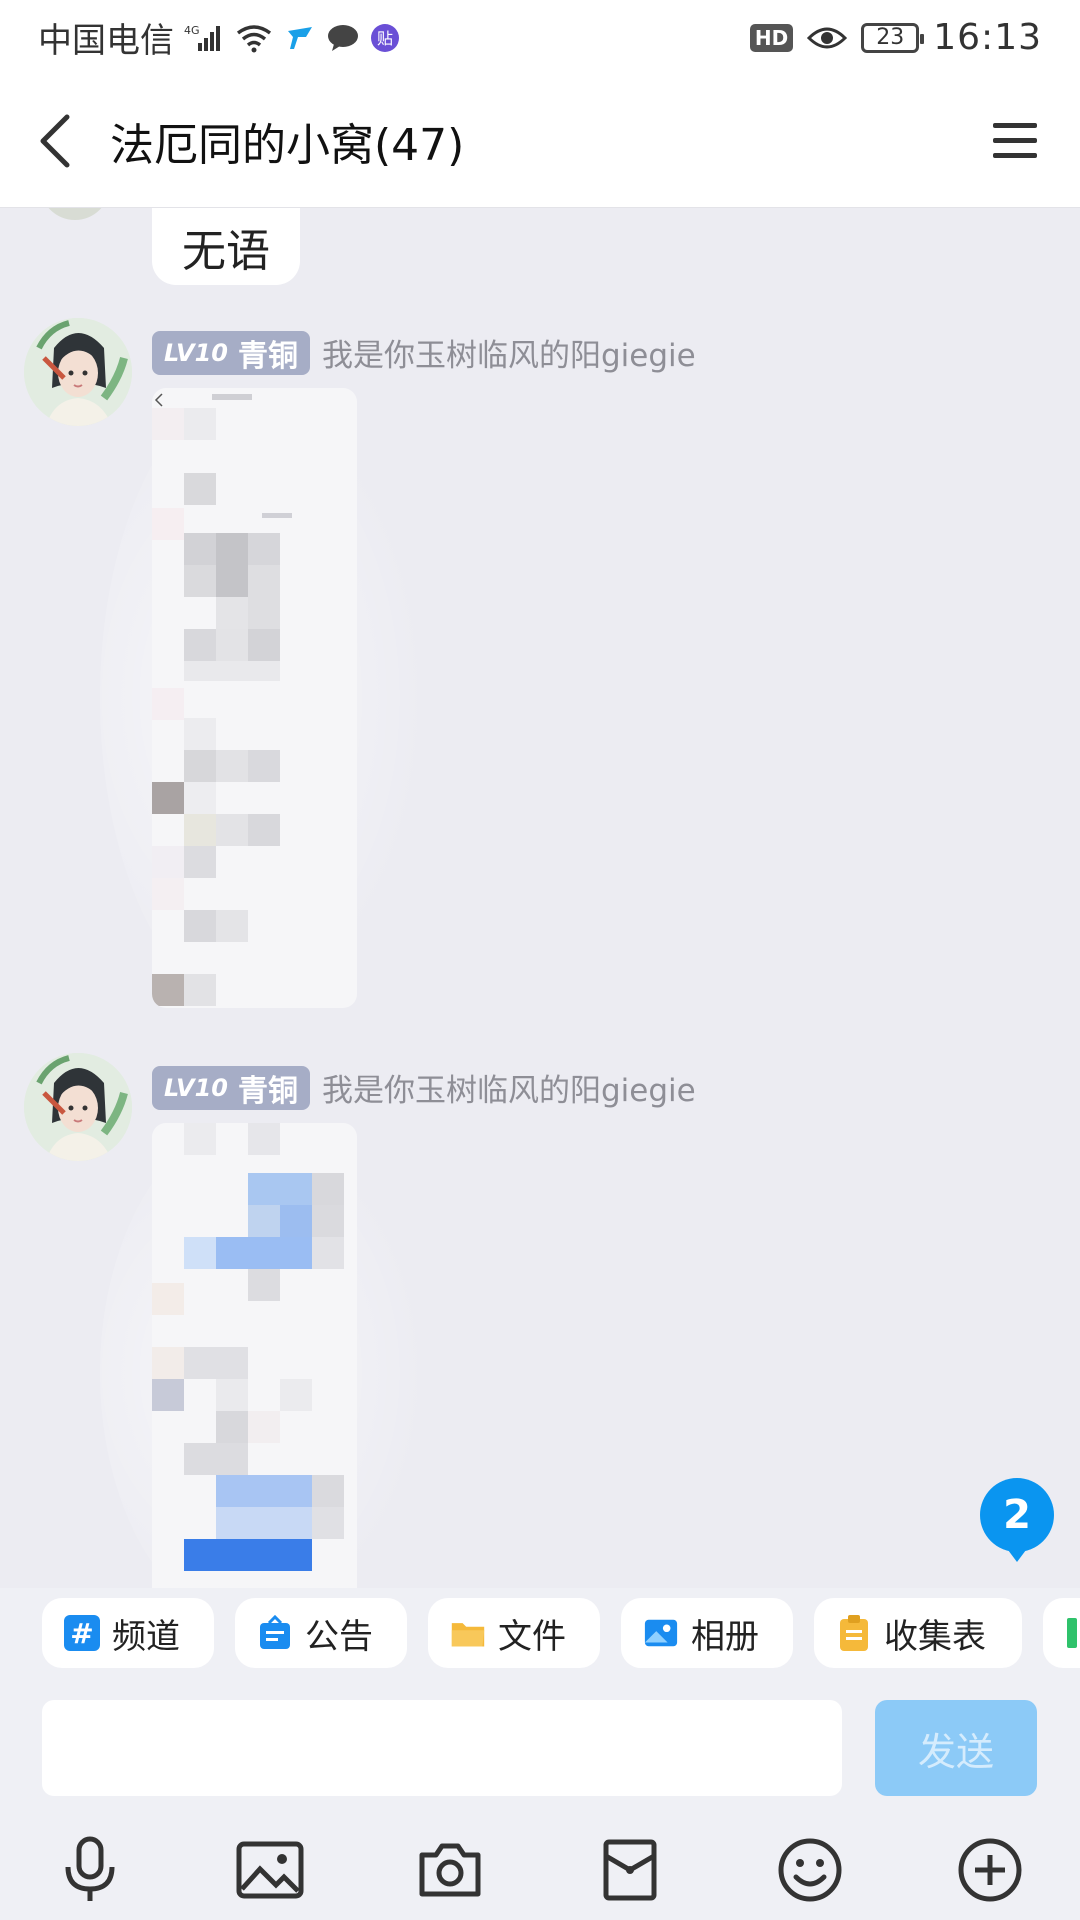 The image size is (1080, 1920). Describe the element at coordinates (226, 246) in the screenshot. I see `text-message-bubble: 无语` at that location.